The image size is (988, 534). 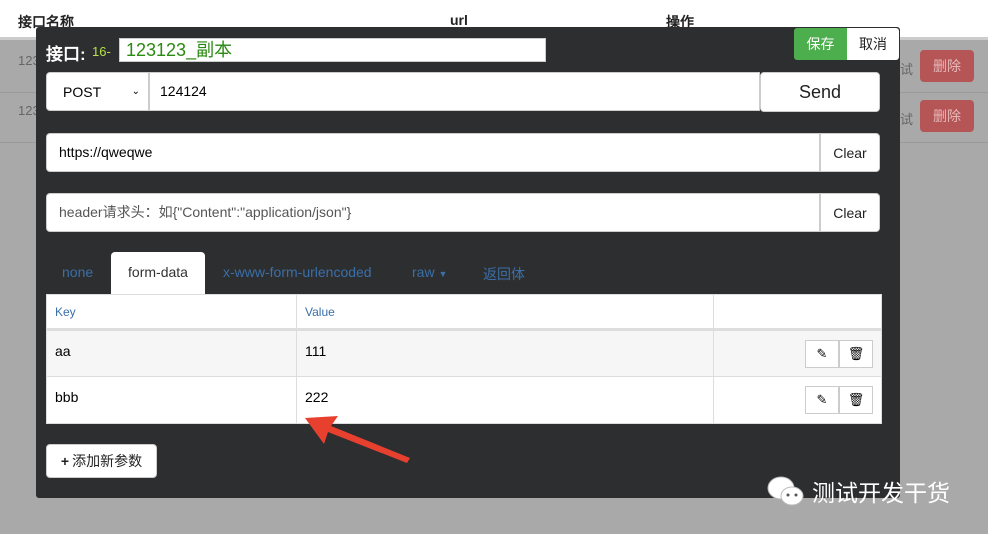 I want to click on wechat-icon, so click(x=785, y=491).